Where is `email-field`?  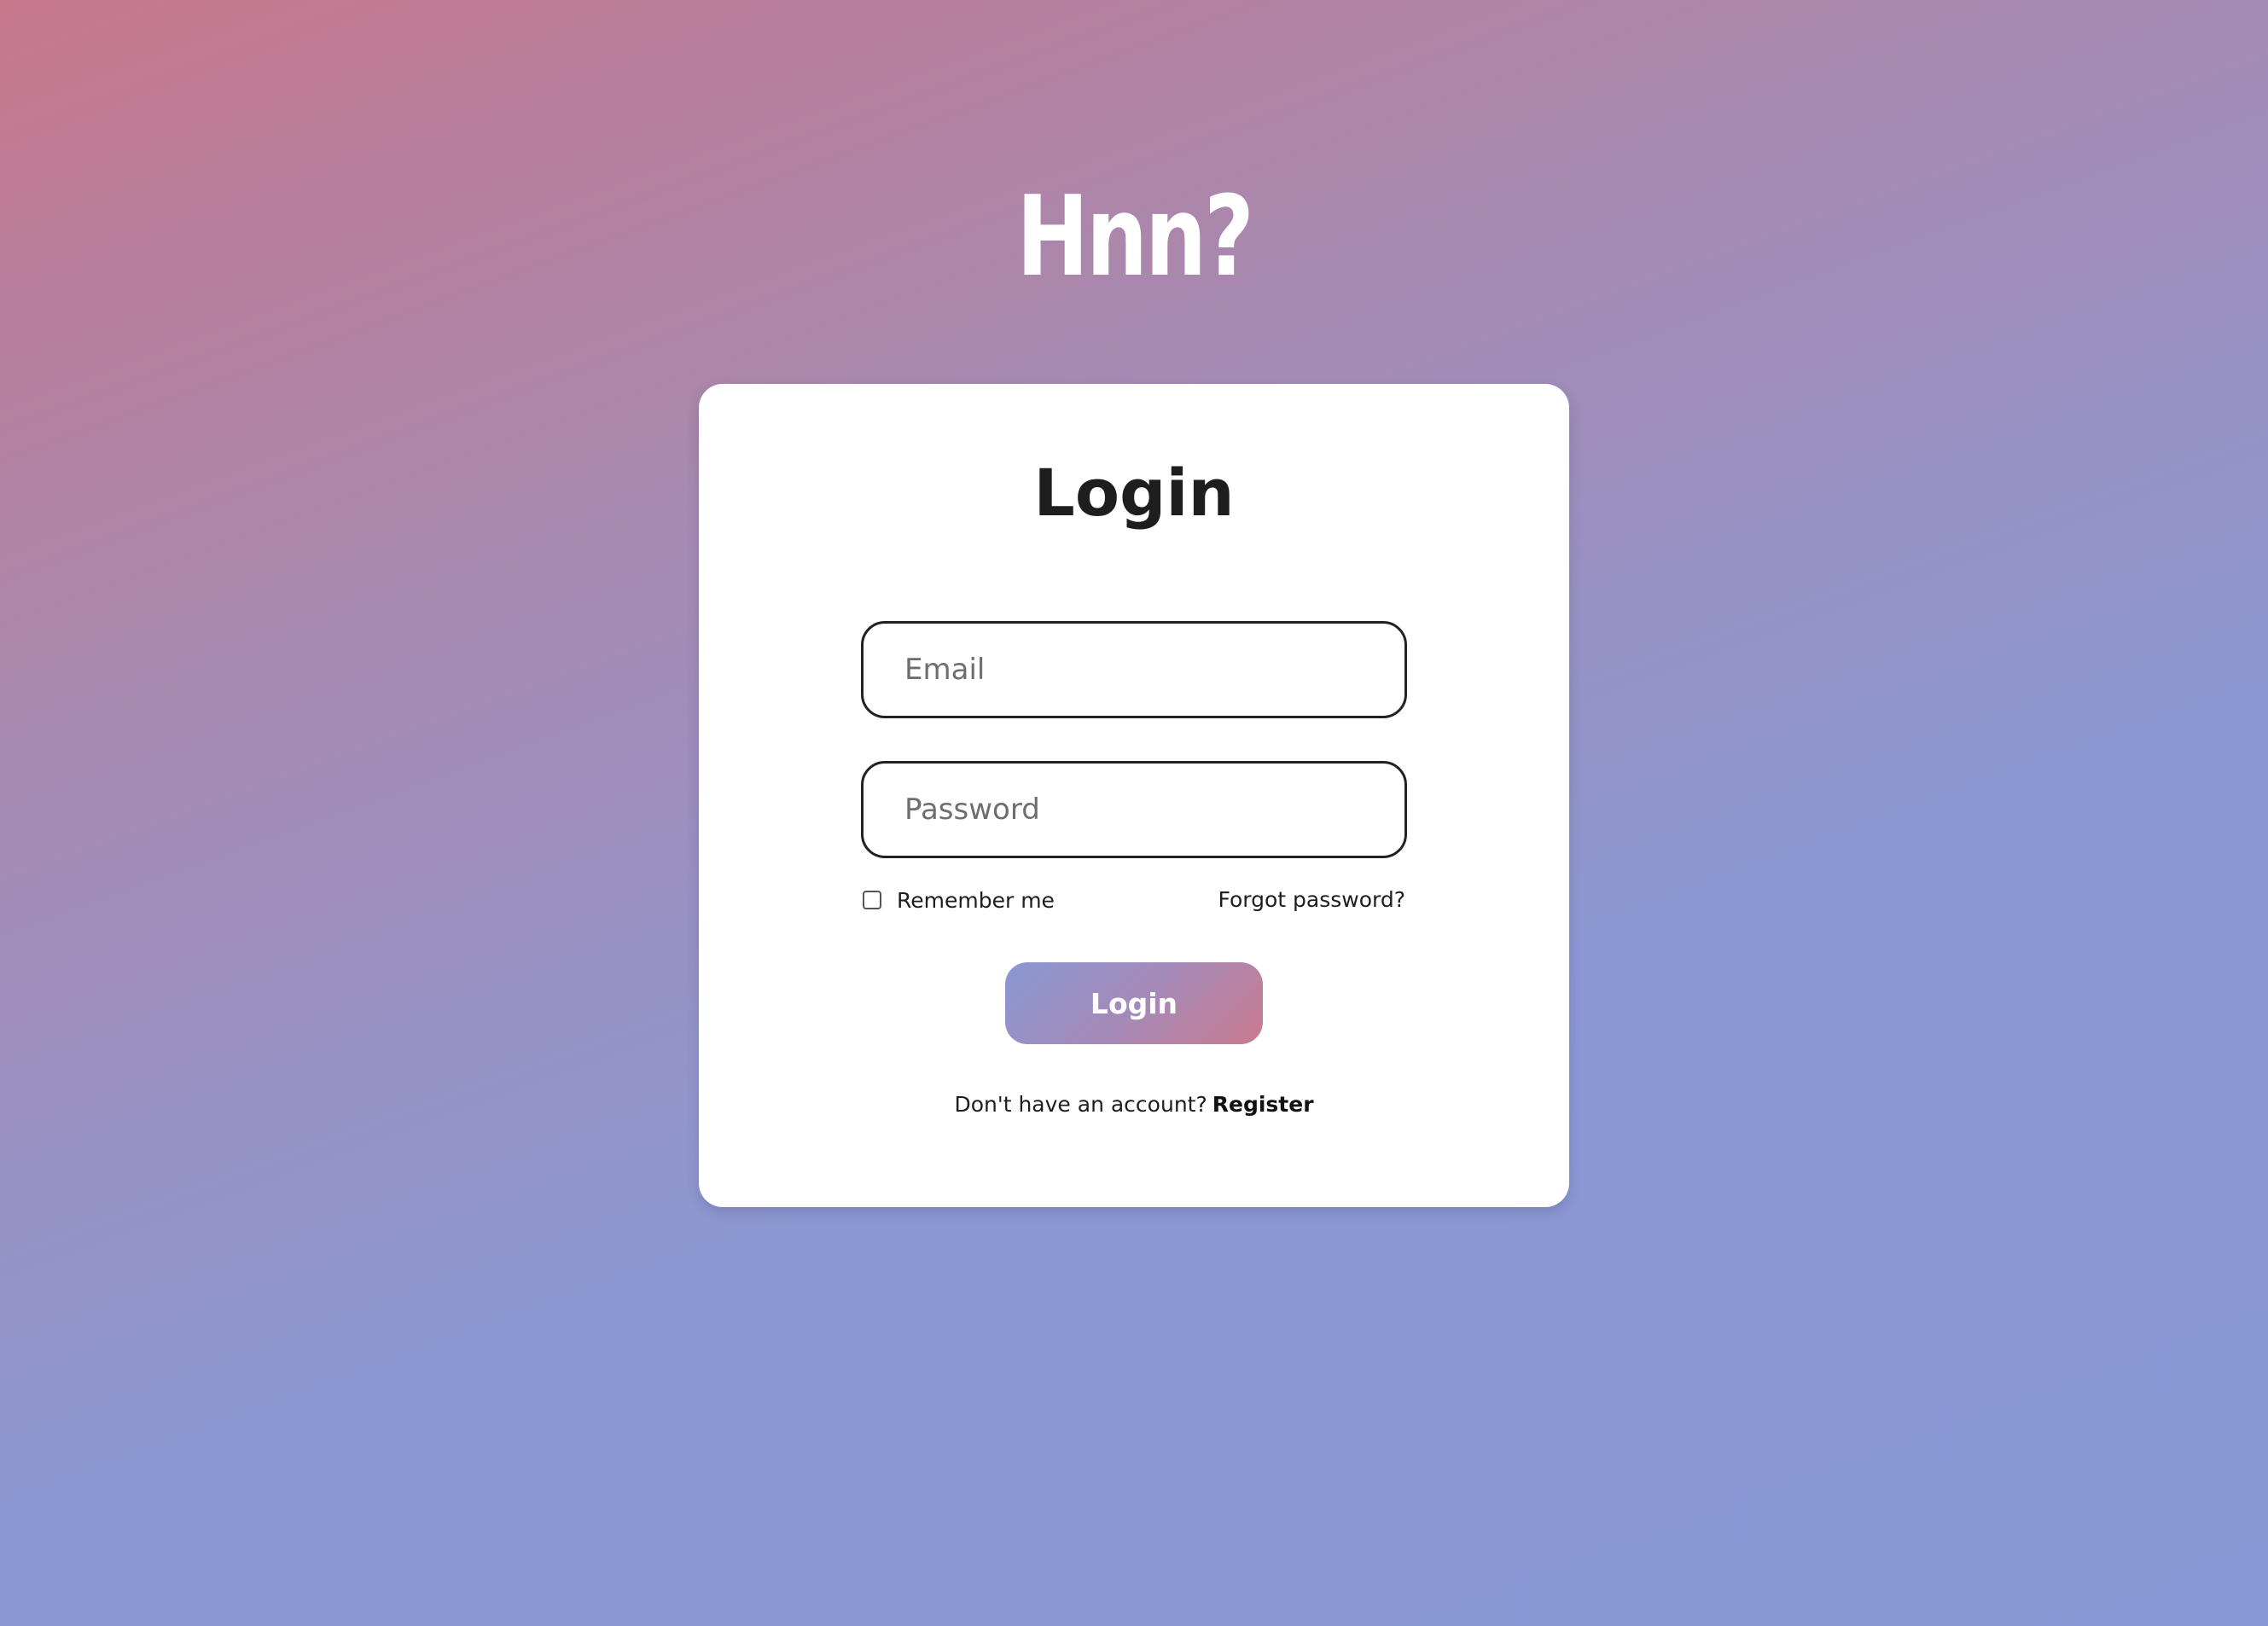
email-field is located at coordinates (1134, 669).